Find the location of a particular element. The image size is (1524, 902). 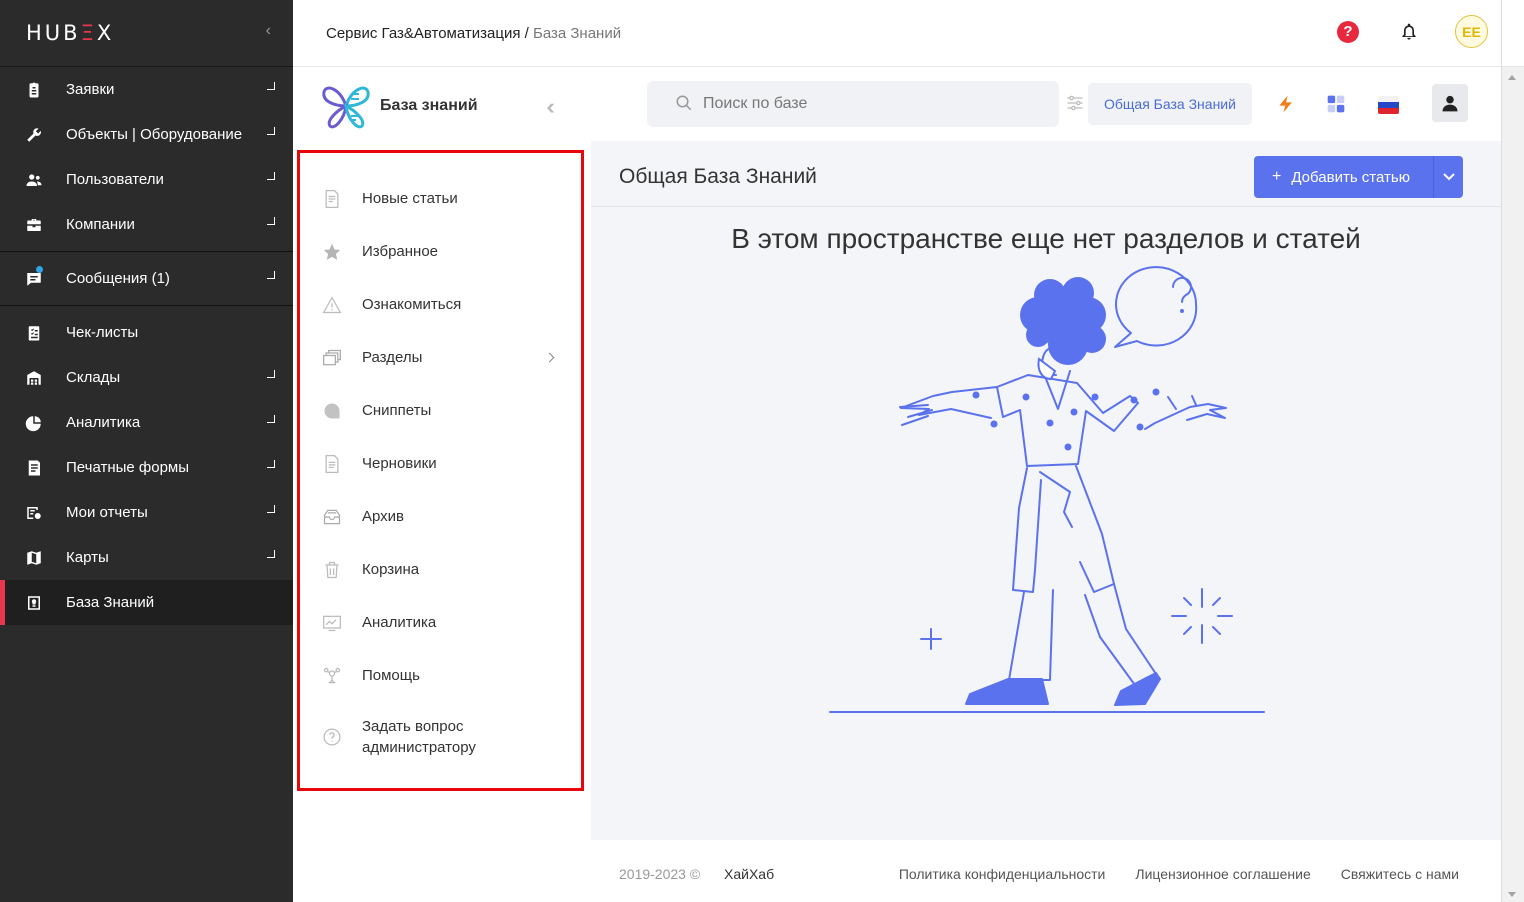

snippet-icon is located at coordinates (332, 411).